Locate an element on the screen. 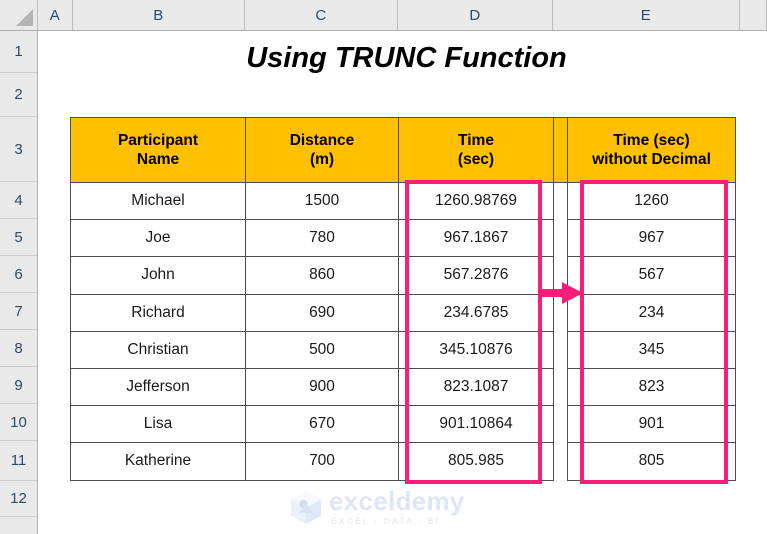 The height and width of the screenshot is (534, 767). cell-time-without-decimal: 567 is located at coordinates (651, 275).